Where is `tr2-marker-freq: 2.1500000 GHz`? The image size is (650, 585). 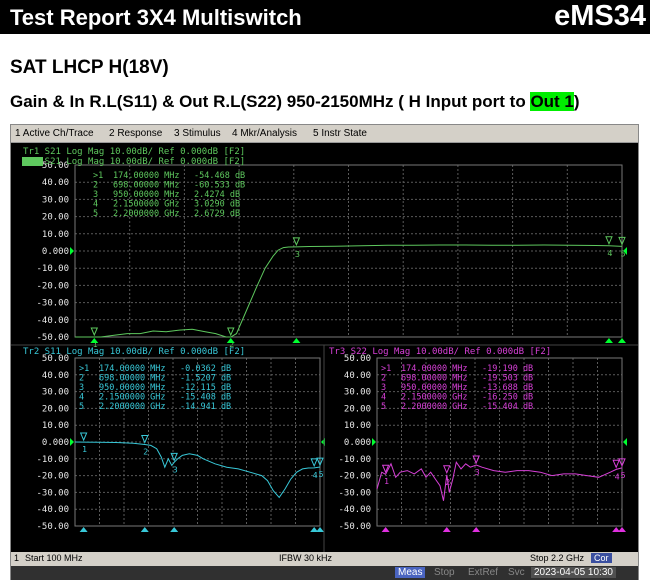 tr2-marker-freq: 2.1500000 GHz is located at coordinates (132, 398).